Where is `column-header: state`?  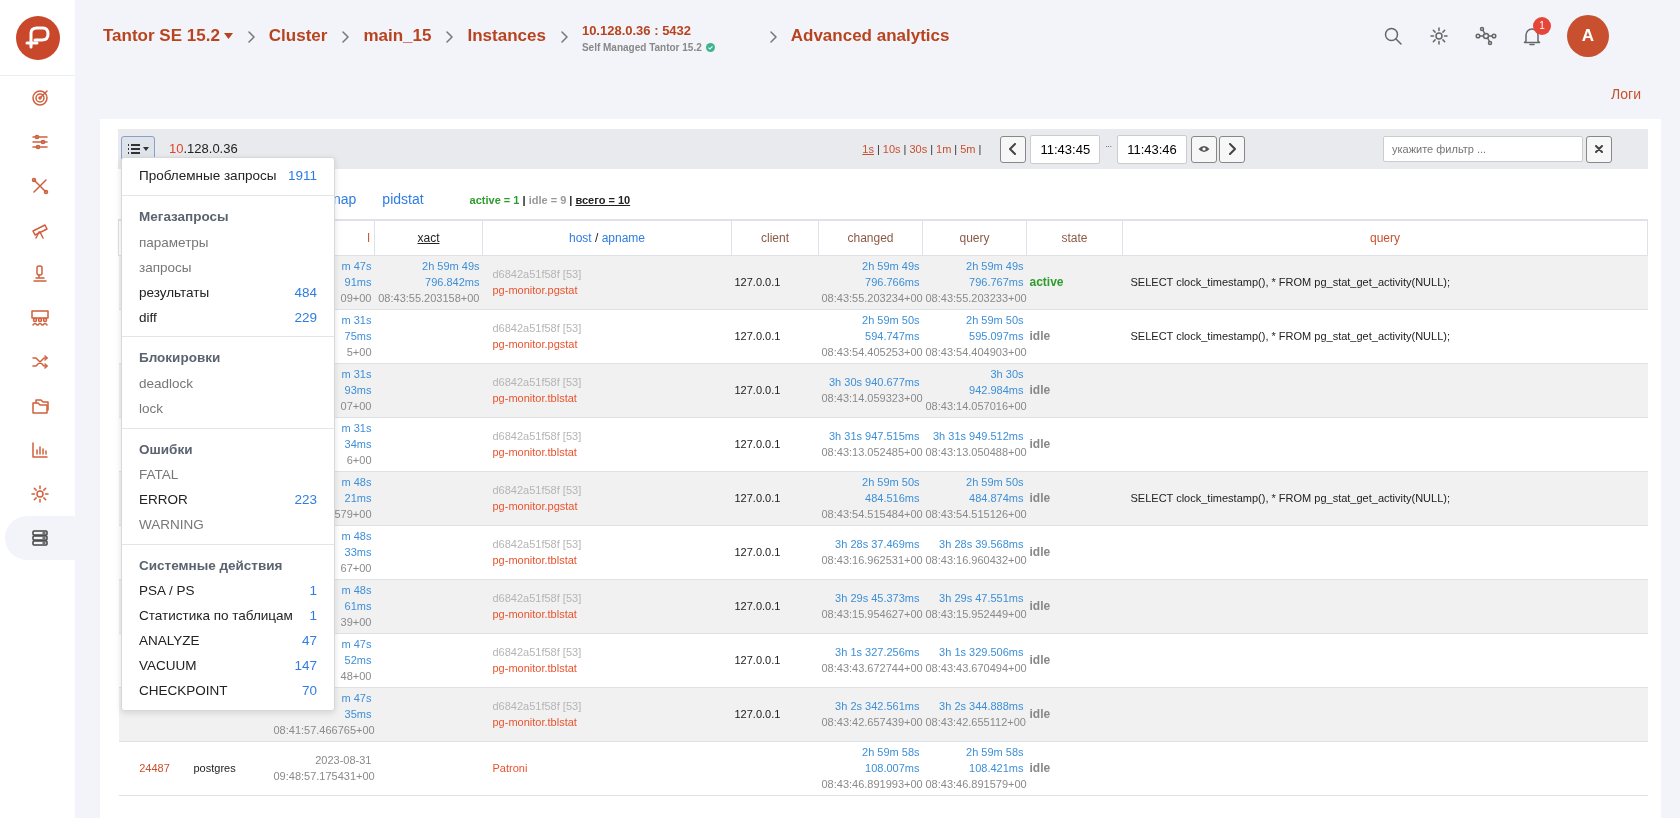
column-header: state is located at coordinates (1074, 237).